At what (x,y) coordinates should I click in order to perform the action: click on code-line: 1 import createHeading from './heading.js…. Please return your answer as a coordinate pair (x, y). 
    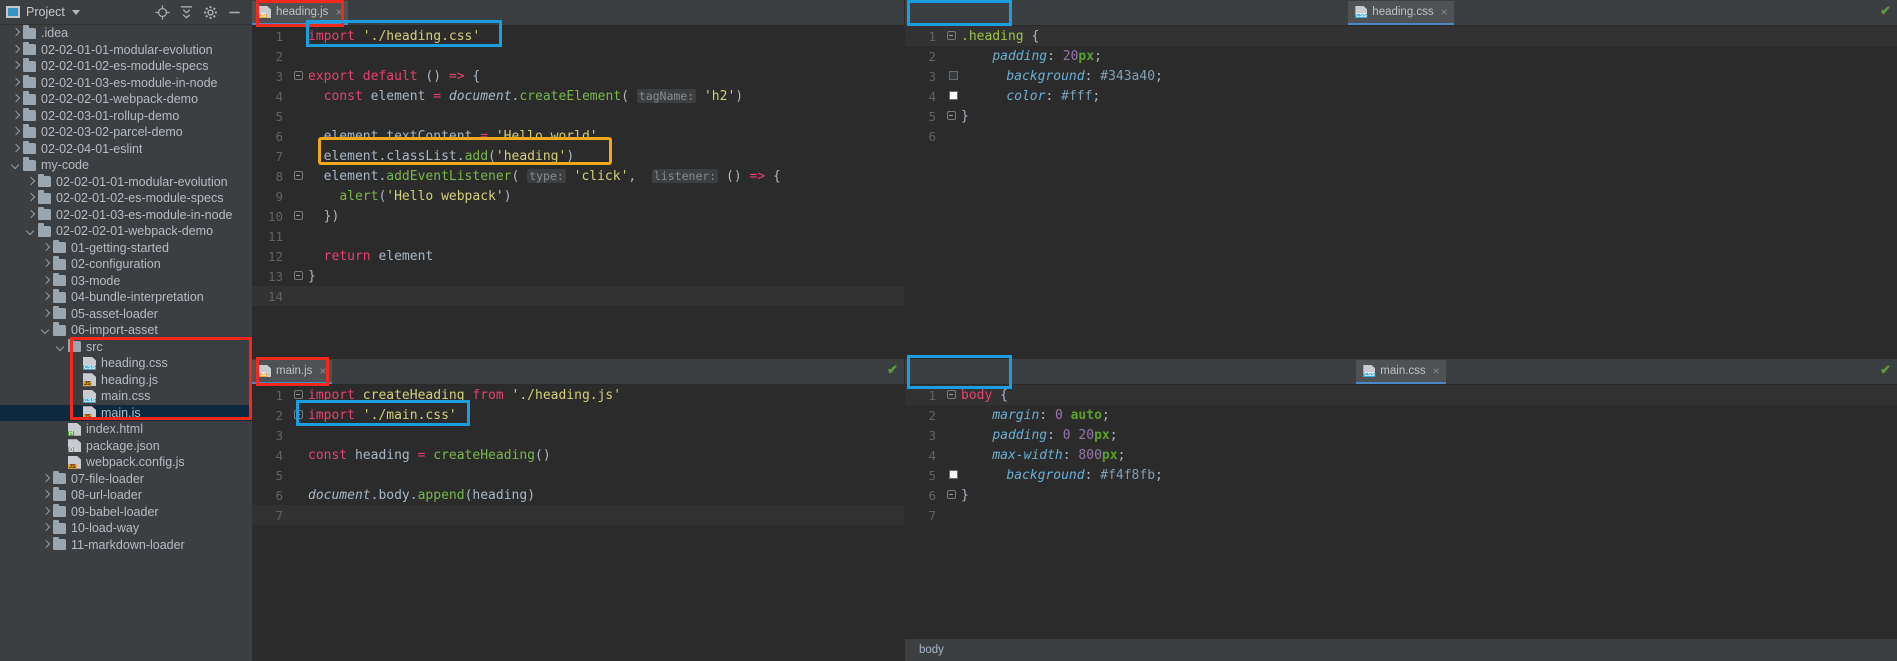
    Looking at the image, I should click on (578, 395).